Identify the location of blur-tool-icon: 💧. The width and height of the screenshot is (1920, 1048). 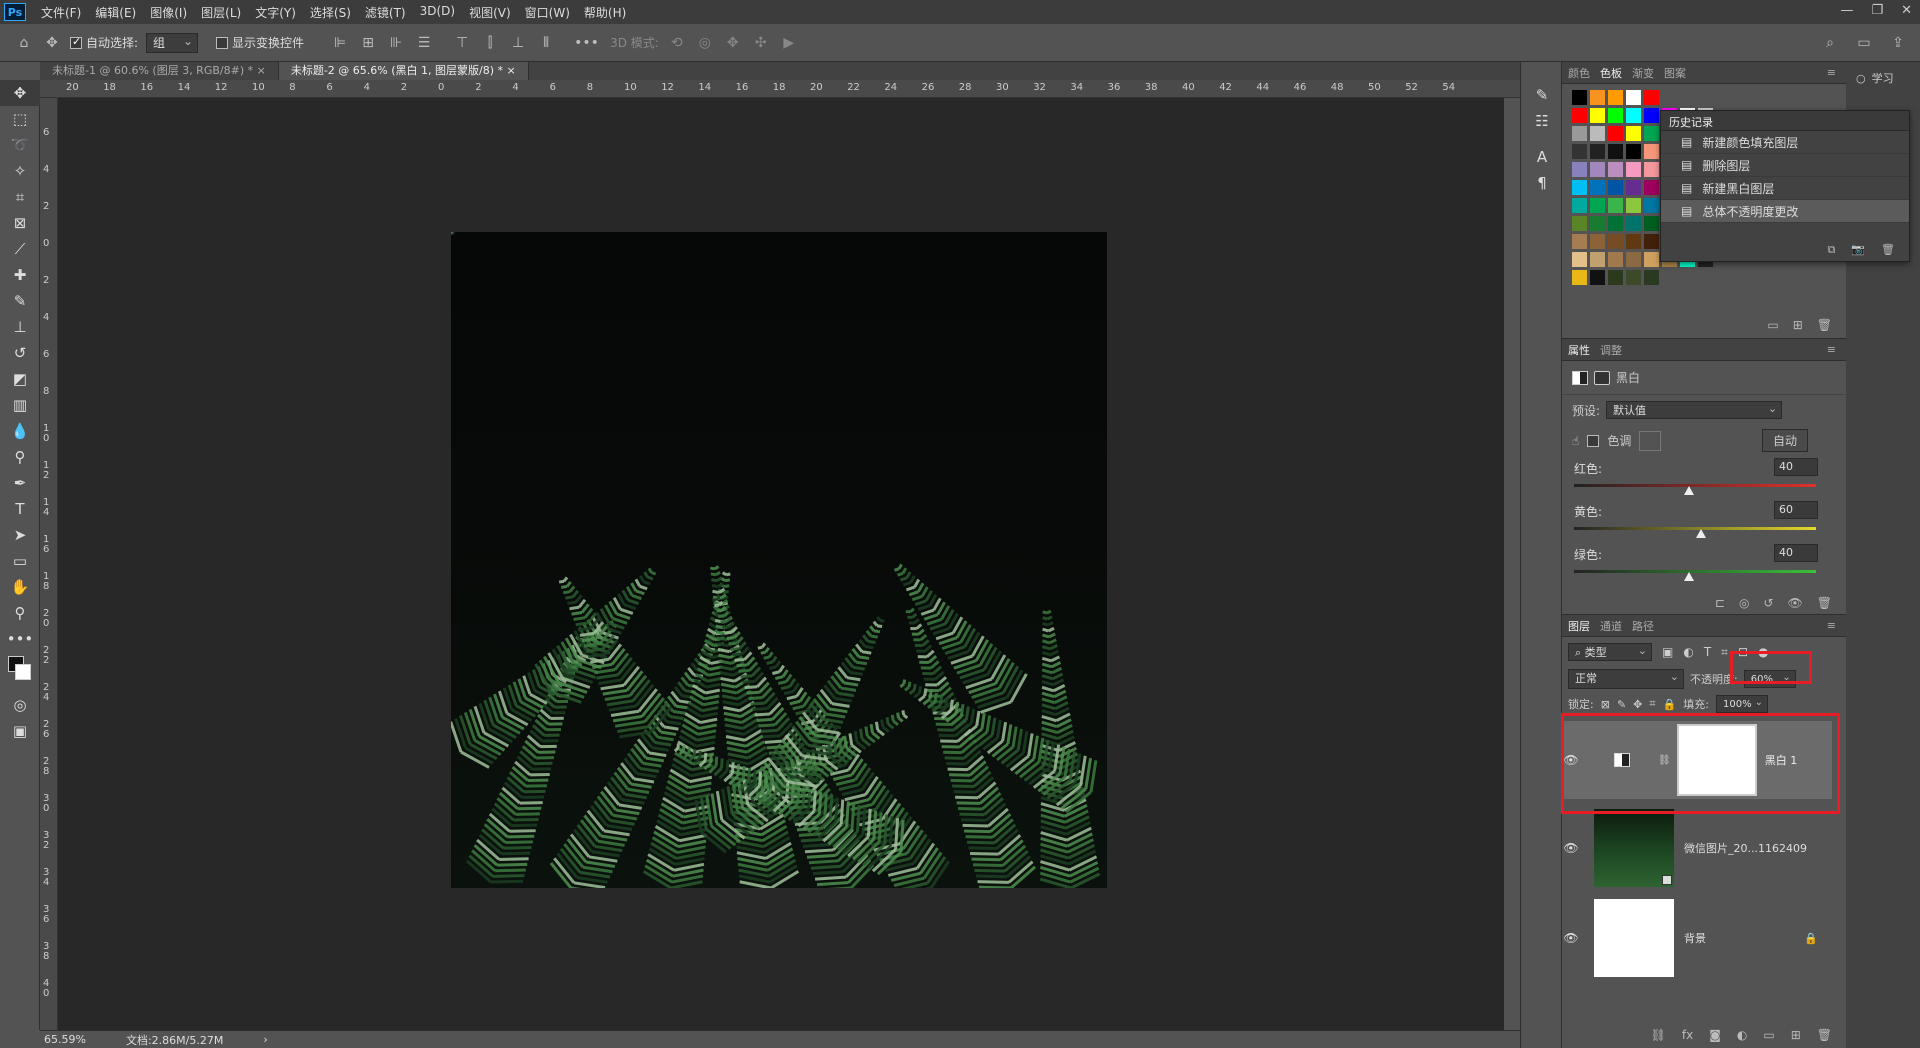
(20, 431).